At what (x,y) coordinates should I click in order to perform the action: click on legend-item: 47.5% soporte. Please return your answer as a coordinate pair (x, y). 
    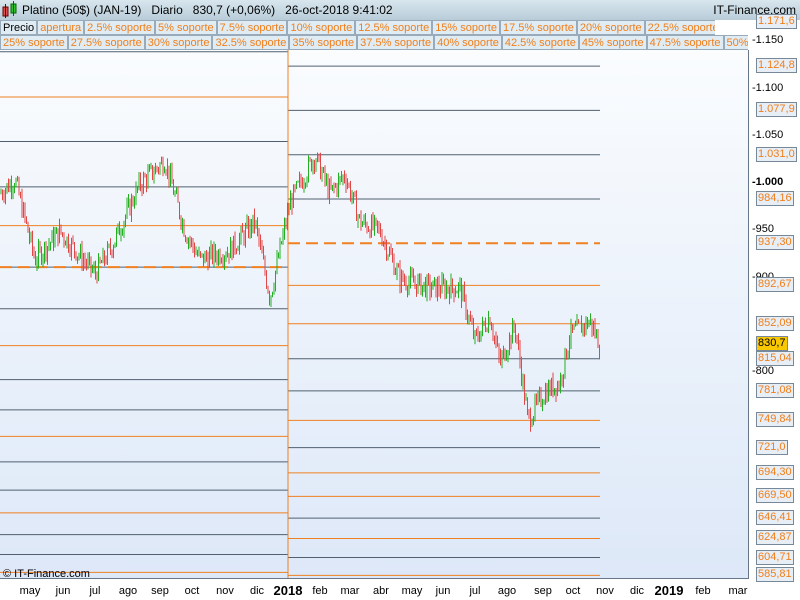
    Looking at the image, I should click on (685, 42).